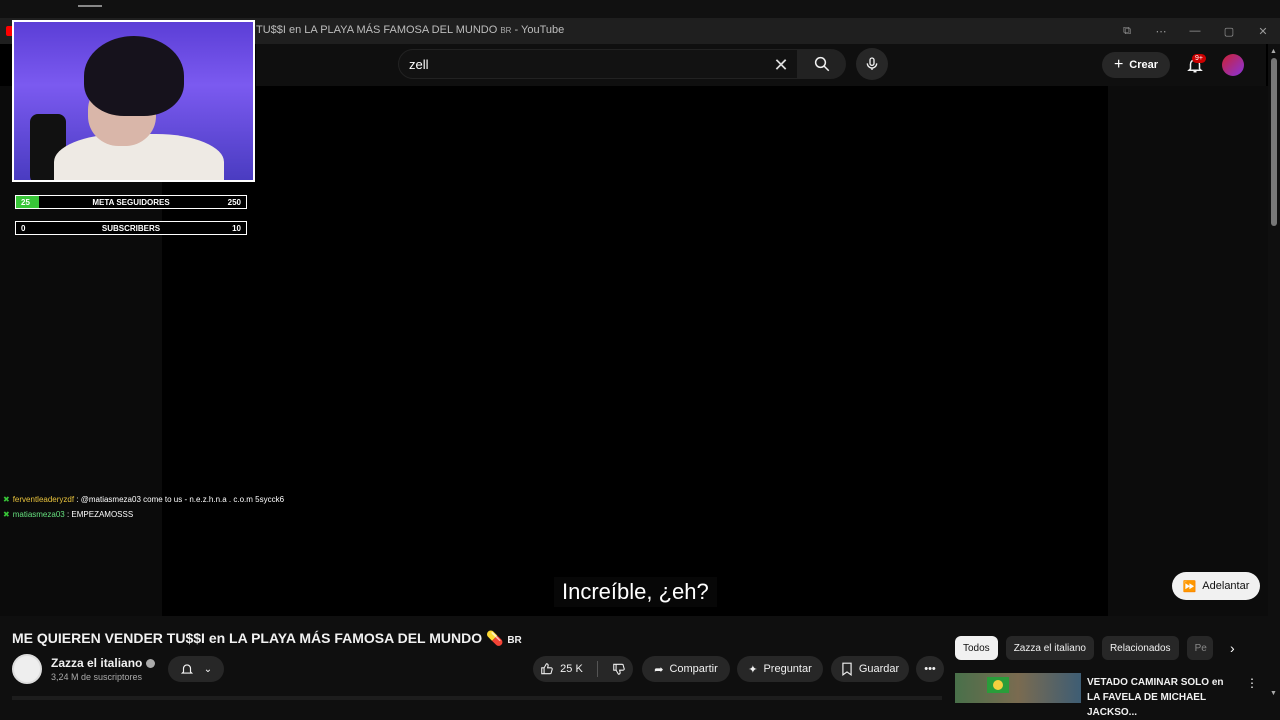 The image size is (1280, 720). I want to click on video-title-tag: BR, so click(514, 640).